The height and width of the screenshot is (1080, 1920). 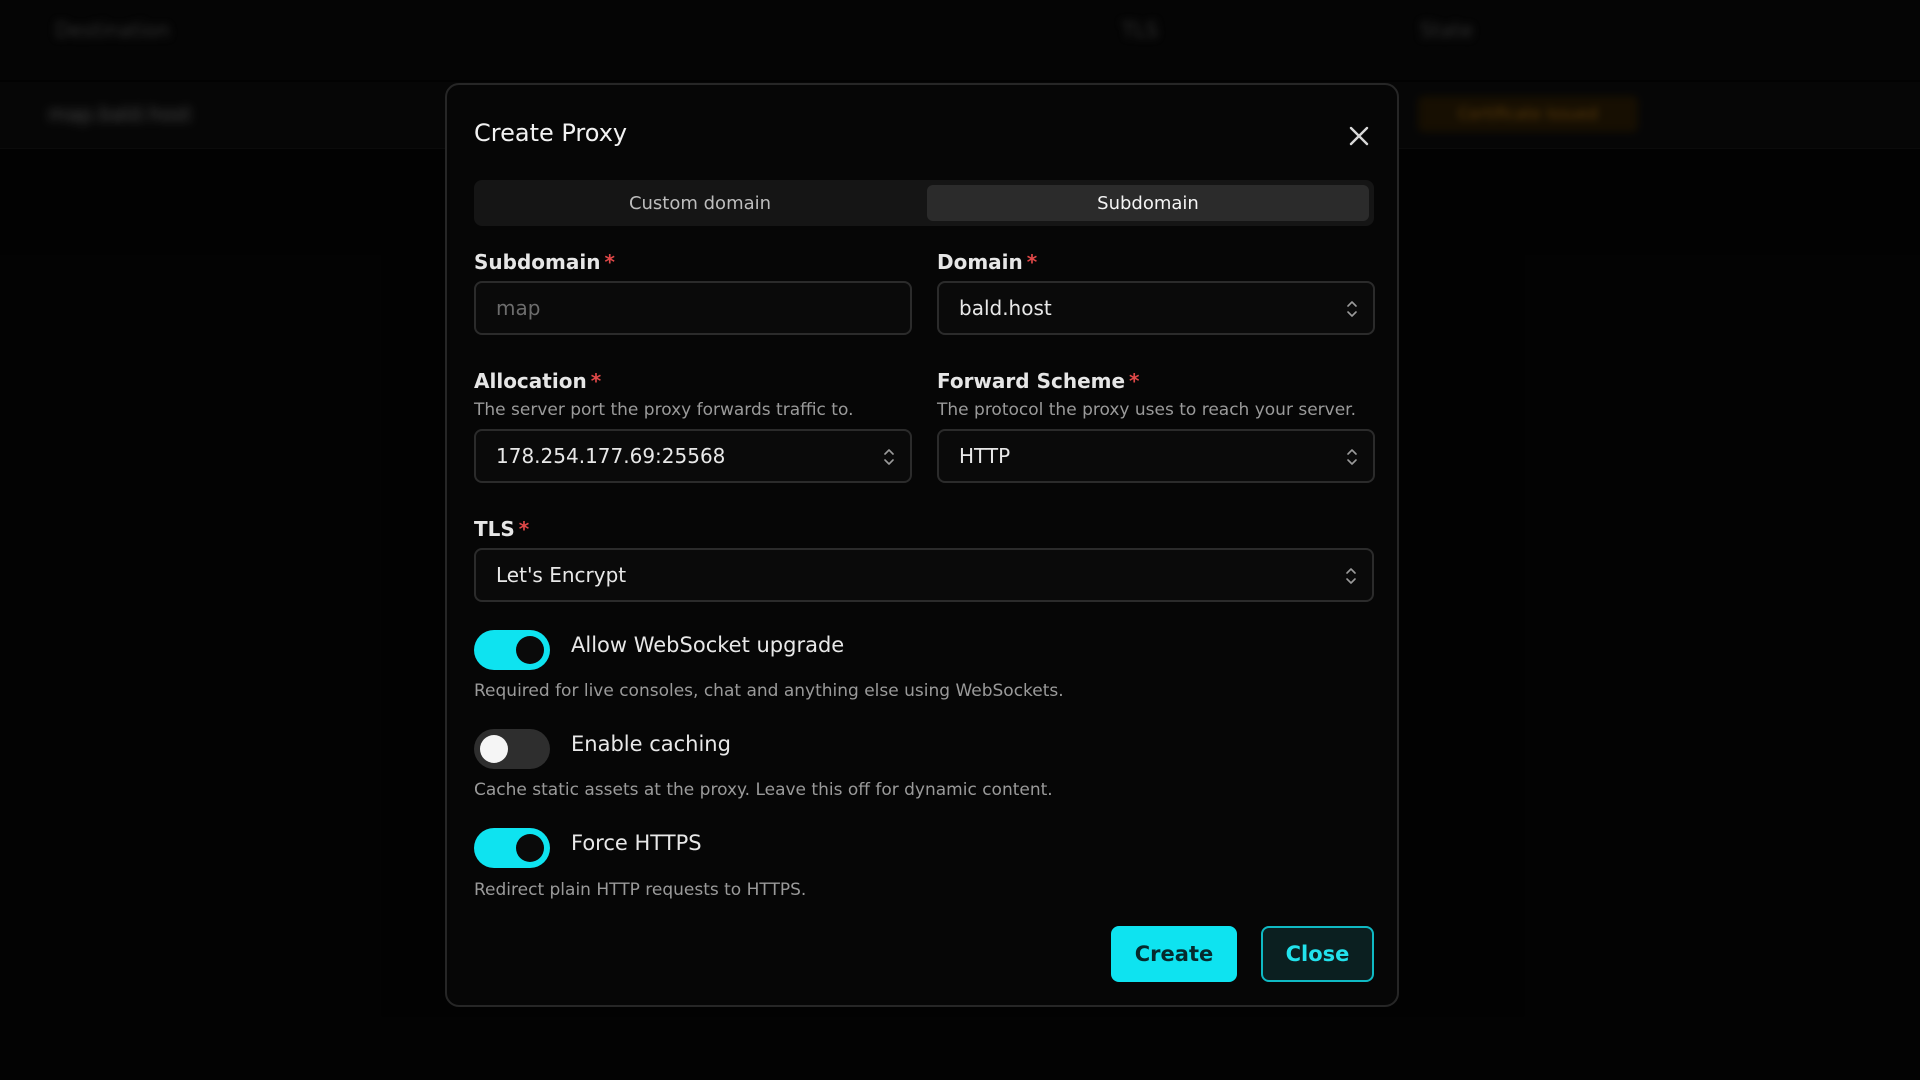 What do you see at coordinates (1031, 381) in the screenshot?
I see `forward-scheme-label-text: Forward Scheme` at bounding box center [1031, 381].